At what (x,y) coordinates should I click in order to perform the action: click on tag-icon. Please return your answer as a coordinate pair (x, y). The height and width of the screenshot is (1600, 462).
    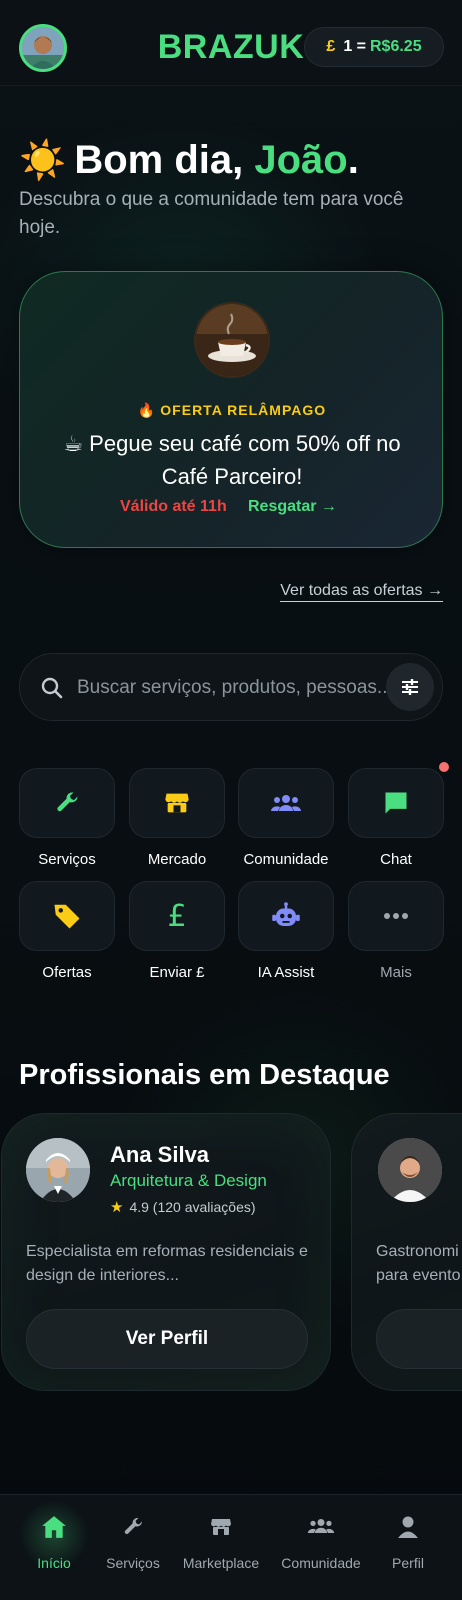
    Looking at the image, I should click on (67, 916).